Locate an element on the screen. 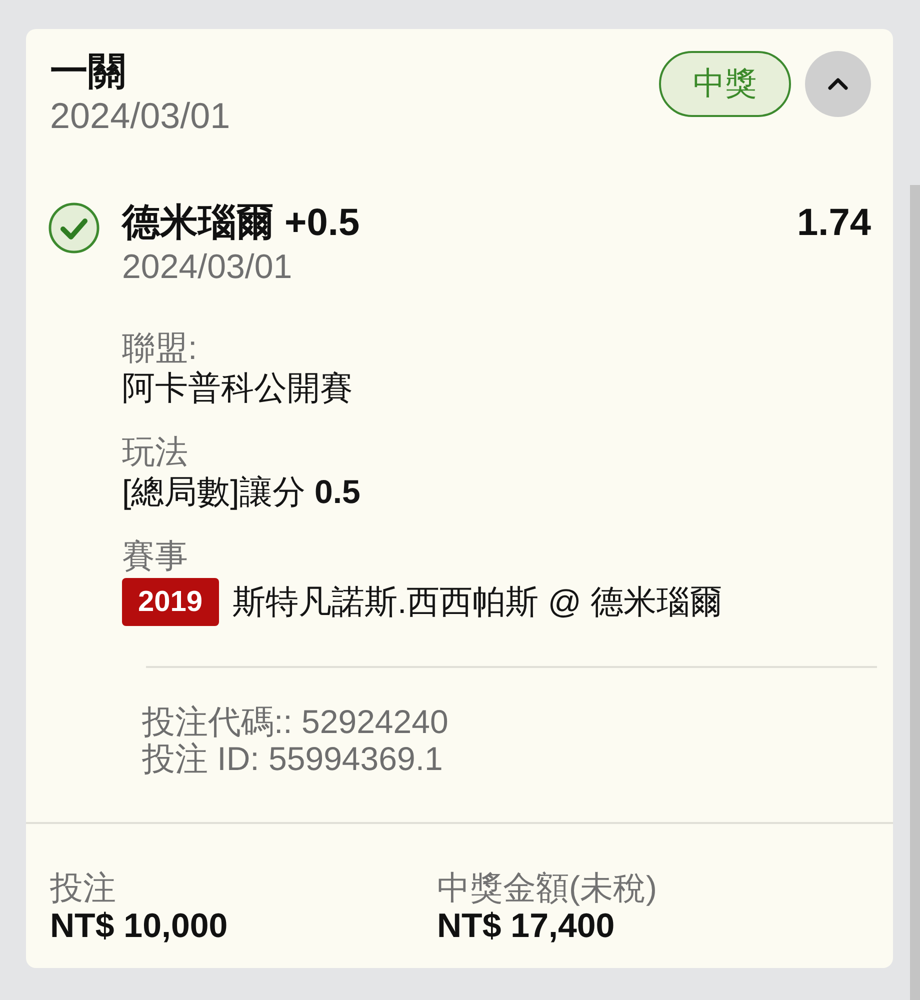 The width and height of the screenshot is (920, 1000). bet-reference: 投注 ID: 55994369.1 is located at coordinates (293, 758).